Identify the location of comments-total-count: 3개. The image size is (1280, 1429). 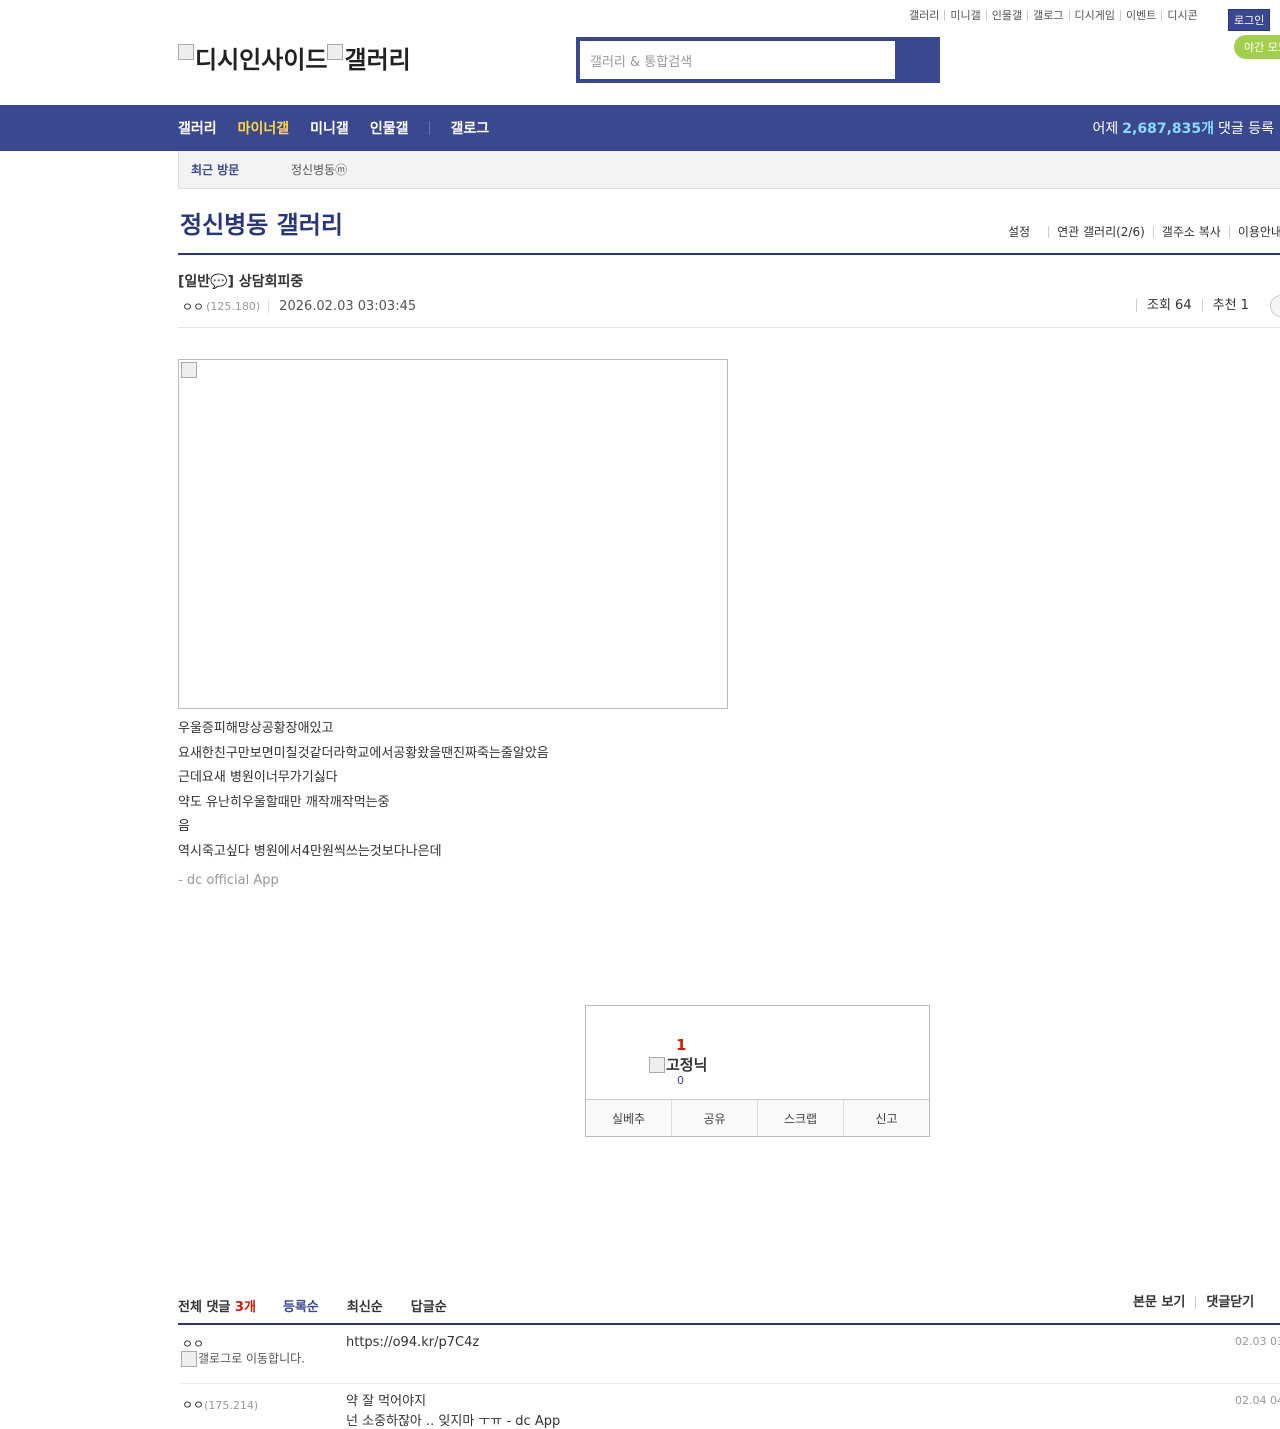
(245, 1307).